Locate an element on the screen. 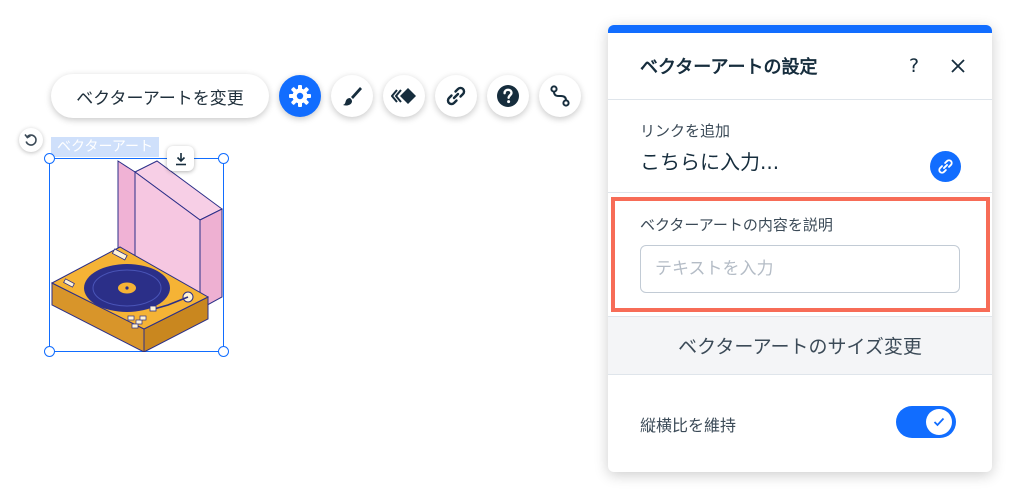 Image resolution: width=1024 pixels, height=502 pixels. resize-label: ベクターアートのサイズ変更 is located at coordinates (800, 347).